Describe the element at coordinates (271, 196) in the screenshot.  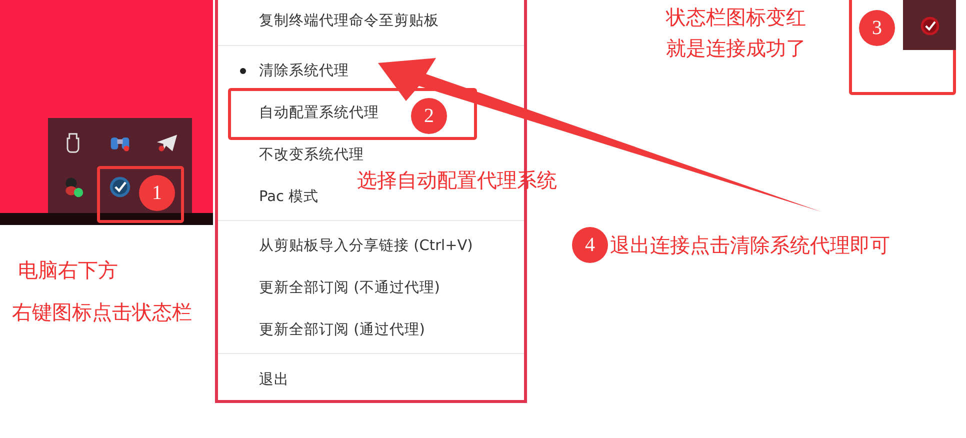
I see `menu-item: Pac 模式` at that location.